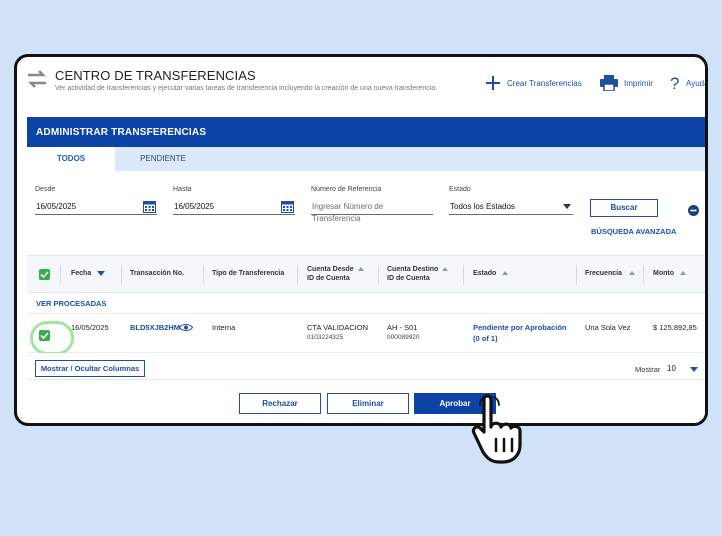 This screenshot has height=536, width=722. Describe the element at coordinates (418, 274) in the screenshot. I see `header-to-account: Cuenta Destino ID de Cuenta` at that location.